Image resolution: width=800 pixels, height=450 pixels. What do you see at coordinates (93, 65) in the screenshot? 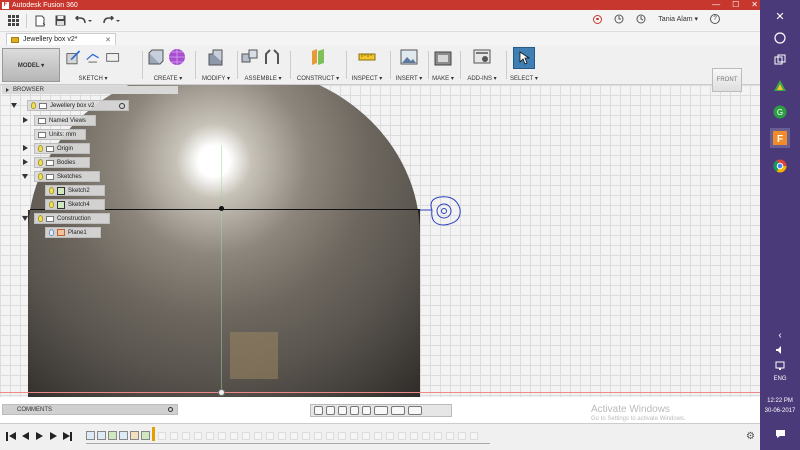
I see `sketch-group: SKETCH ▾` at bounding box center [93, 65].